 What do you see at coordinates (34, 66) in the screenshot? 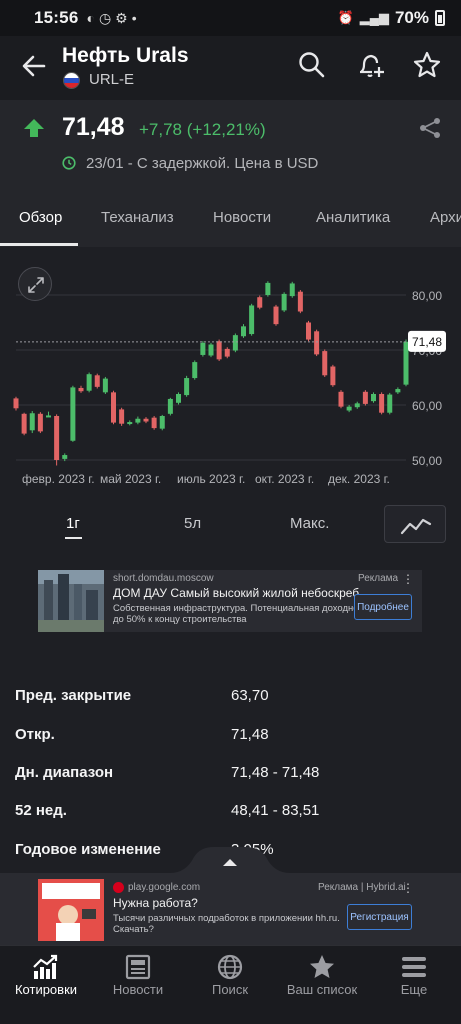
I see `back-arrow-icon` at bounding box center [34, 66].